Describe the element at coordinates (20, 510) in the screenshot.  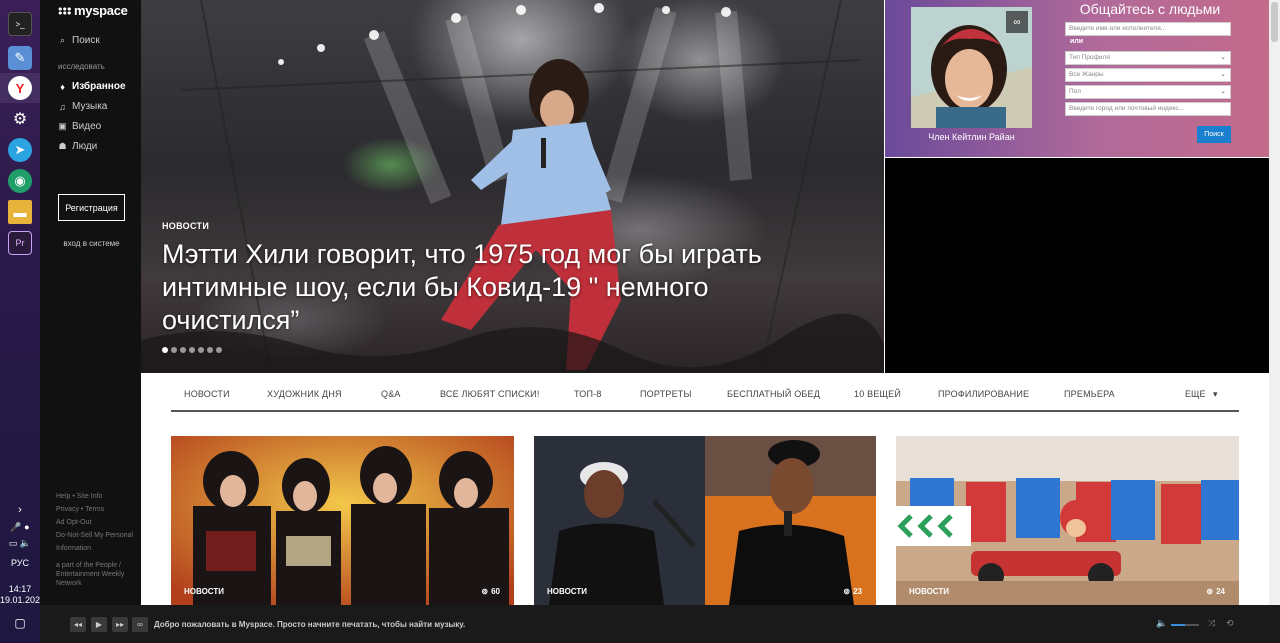
I see `chevron-up-icon: ›` at that location.